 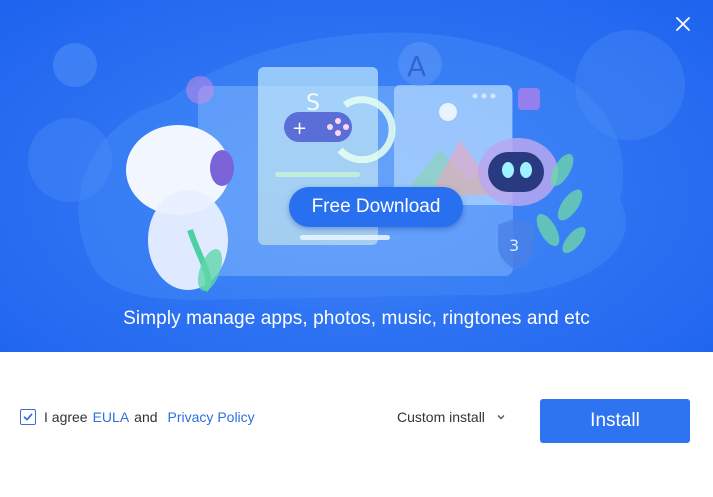 I want to click on custom-install-toggle: Custom install, so click(x=452, y=417).